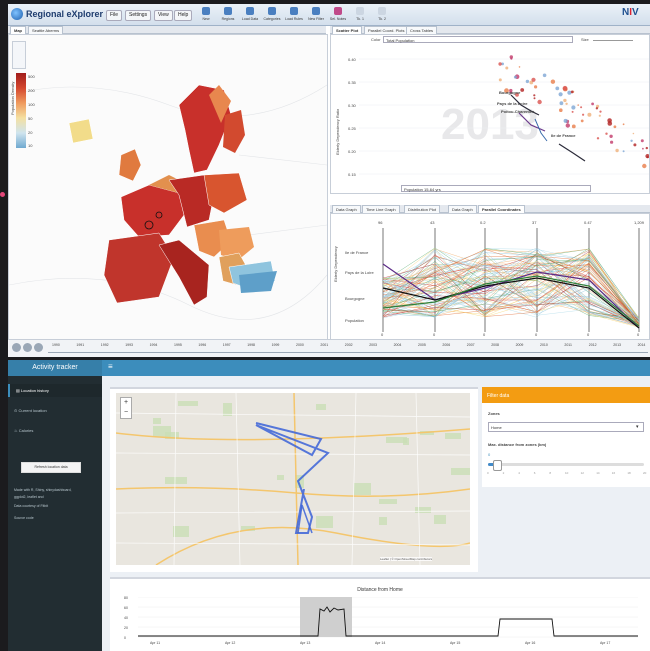 This screenshot has height=651, width=650. Describe the element at coordinates (154, 345) in the screenshot. I see `timeline-year: 1994` at that location.